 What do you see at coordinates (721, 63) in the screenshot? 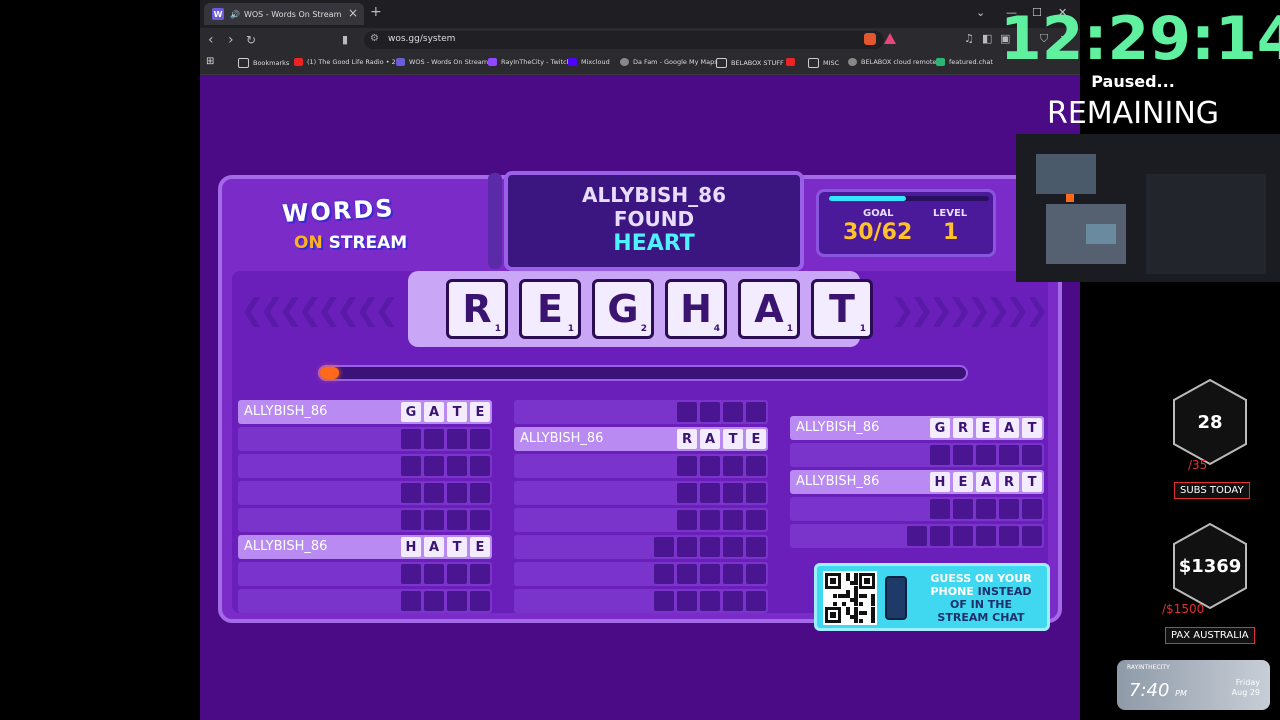
I see `folder-icon` at bounding box center [721, 63].